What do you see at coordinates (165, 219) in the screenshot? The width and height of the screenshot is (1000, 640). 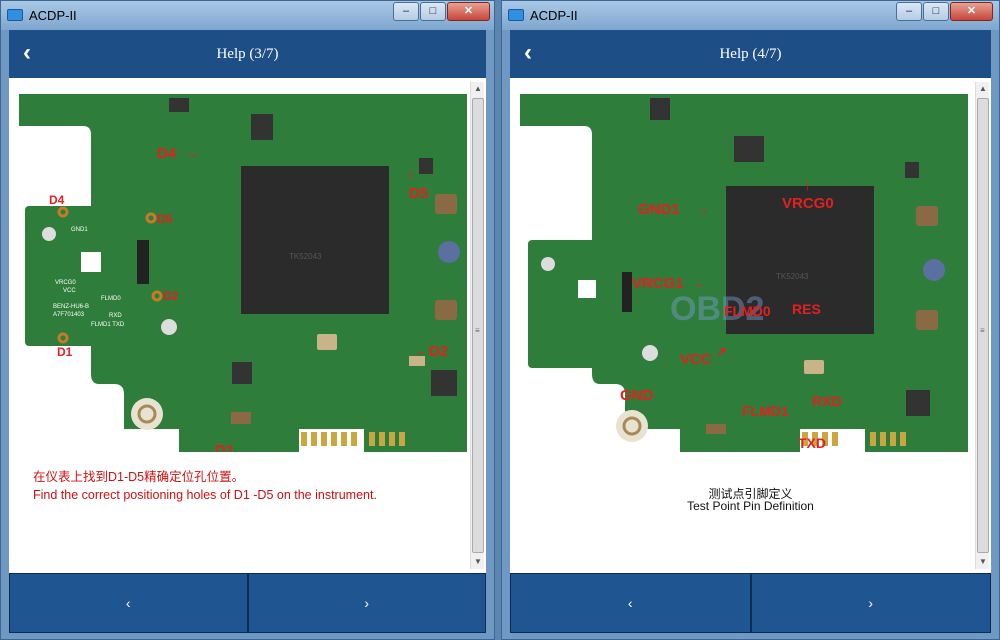 I see `inset-label-d5: D5` at bounding box center [165, 219].